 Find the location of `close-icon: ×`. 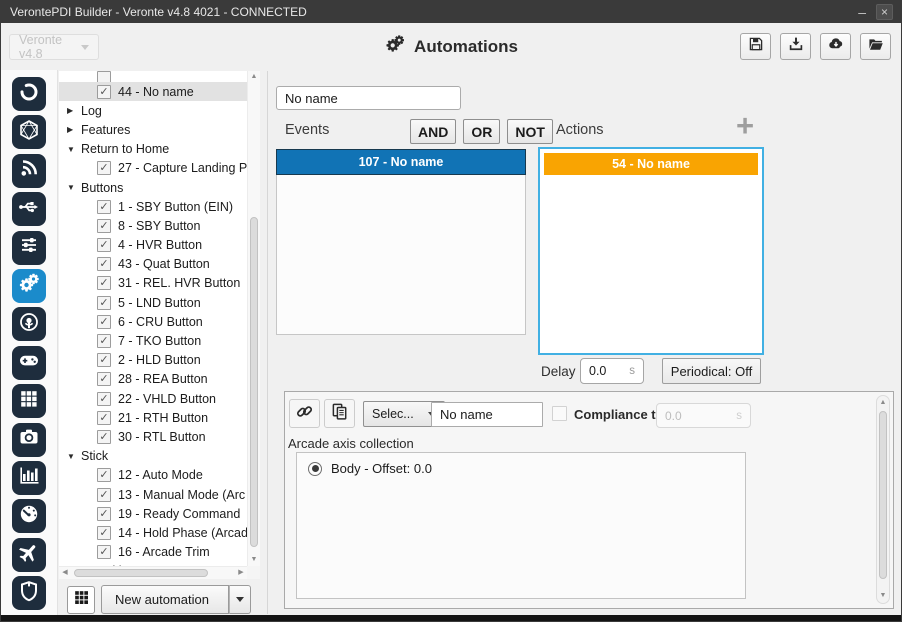

close-icon: × is located at coordinates (884, 12).